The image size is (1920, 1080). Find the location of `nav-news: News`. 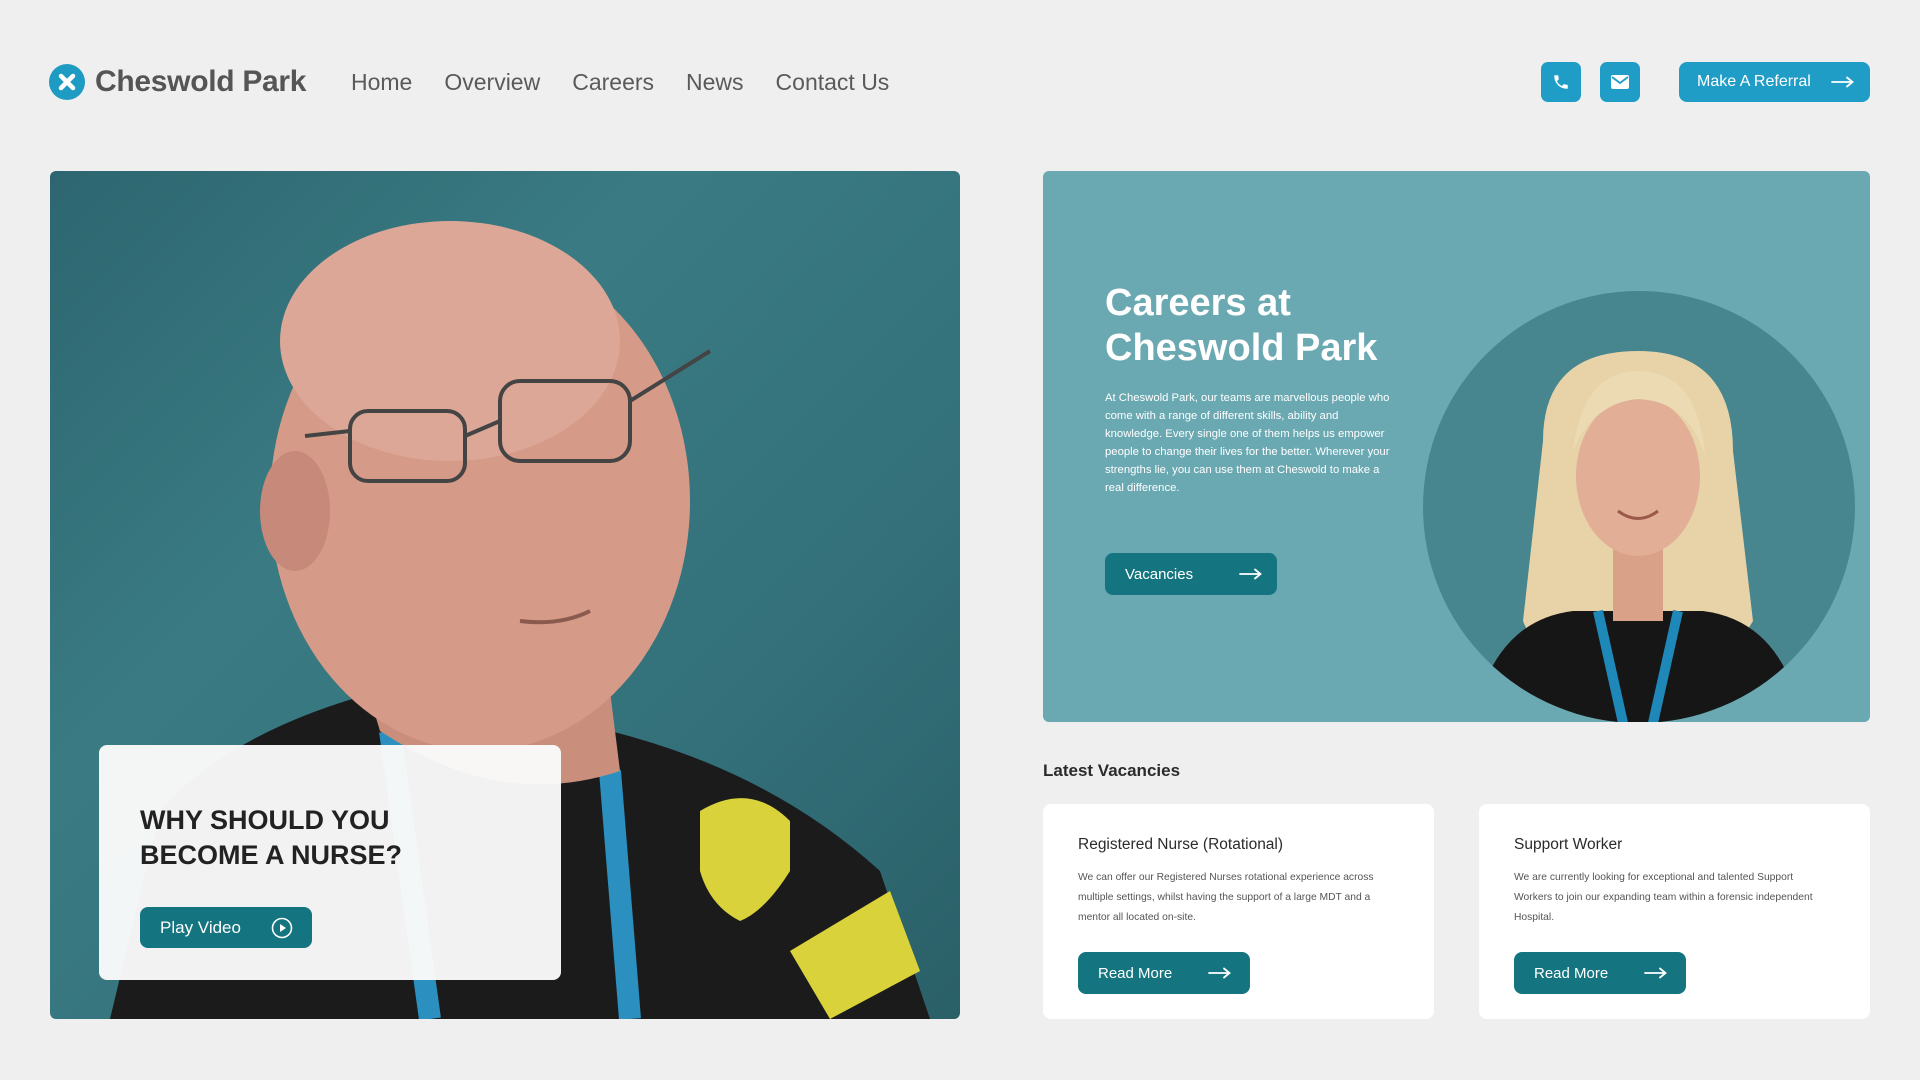

nav-news: News is located at coordinates (715, 82).